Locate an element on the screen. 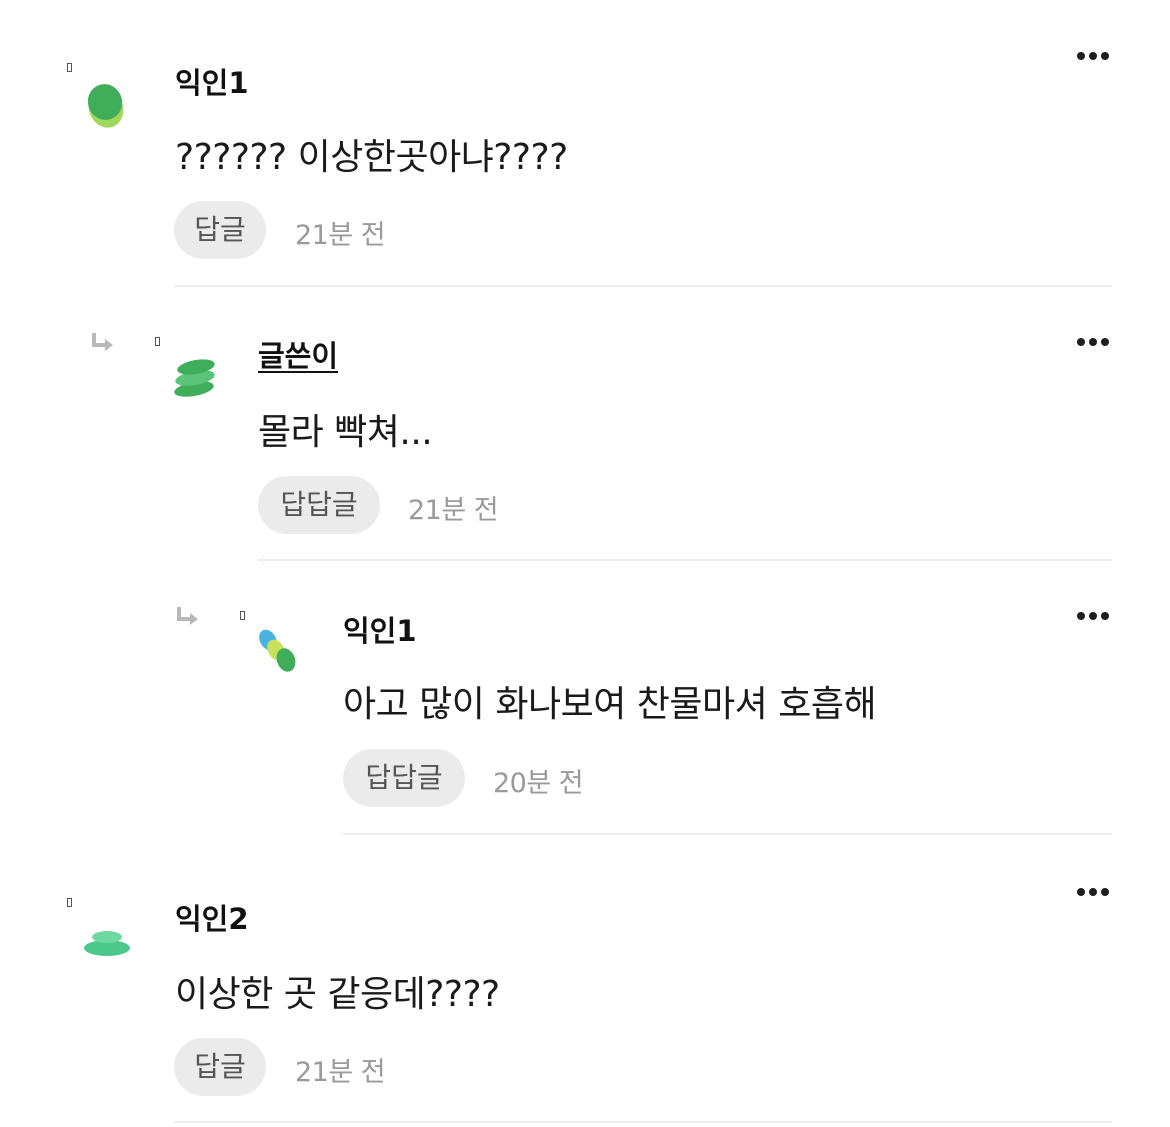  comment-timestamp: 20분 전 is located at coordinates (538, 783).